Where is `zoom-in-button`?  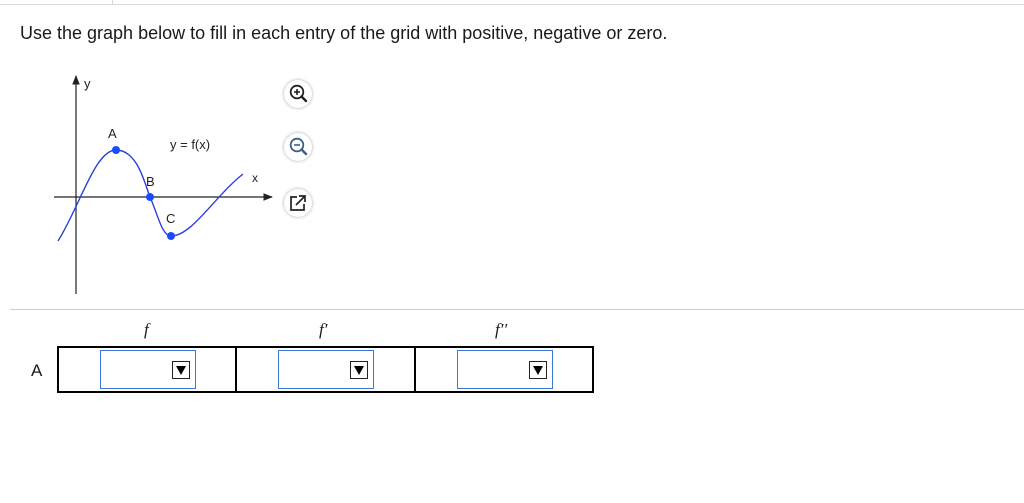 zoom-in-button is located at coordinates (298, 94).